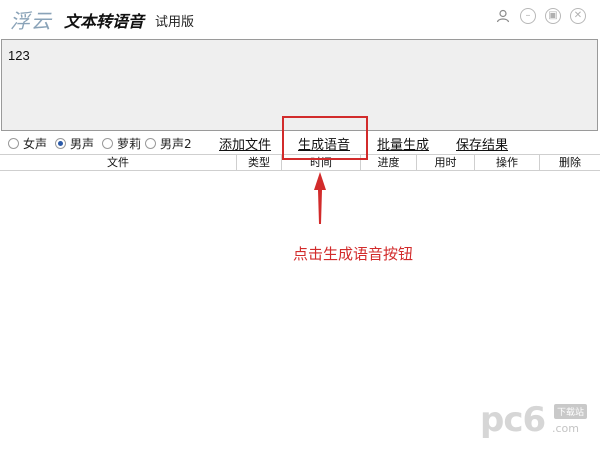  Describe the element at coordinates (553, 16) in the screenshot. I see `restore-icon: ▣` at that location.